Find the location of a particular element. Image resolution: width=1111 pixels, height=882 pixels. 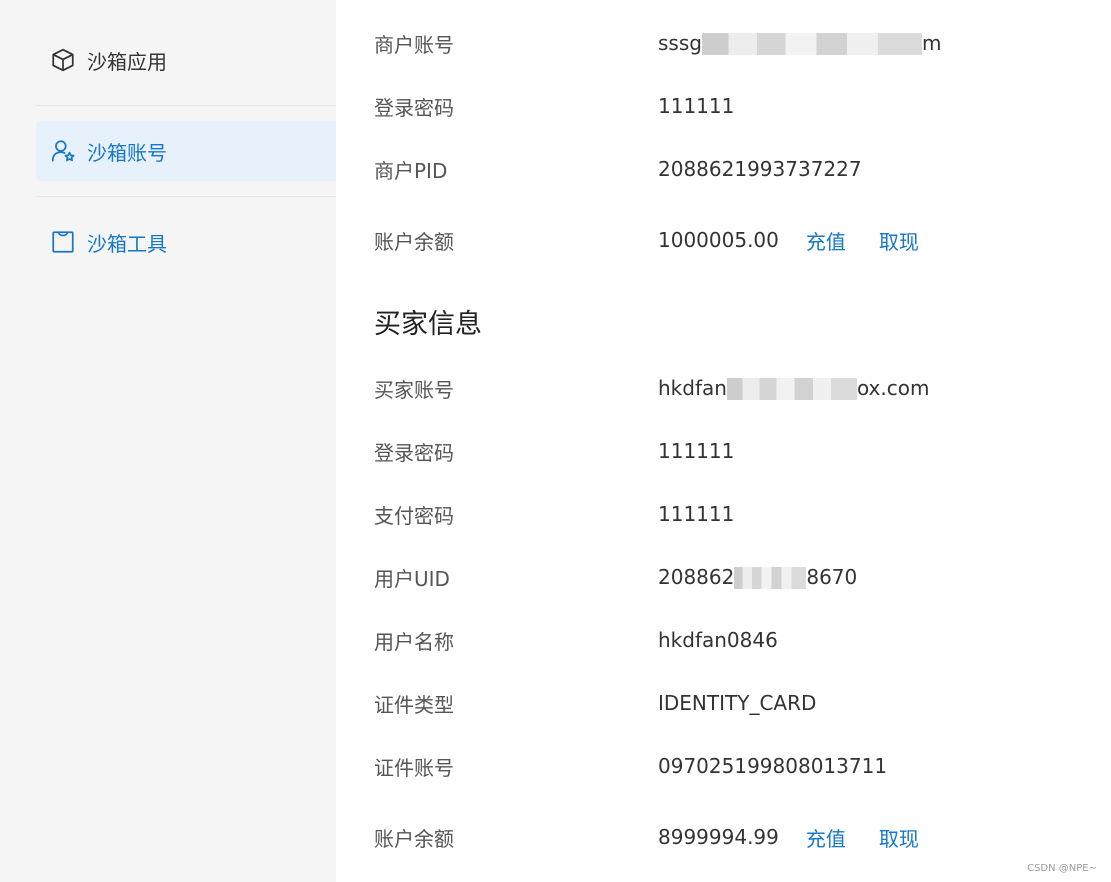

buyer-username-value: hkdfan0846 is located at coordinates (718, 640).